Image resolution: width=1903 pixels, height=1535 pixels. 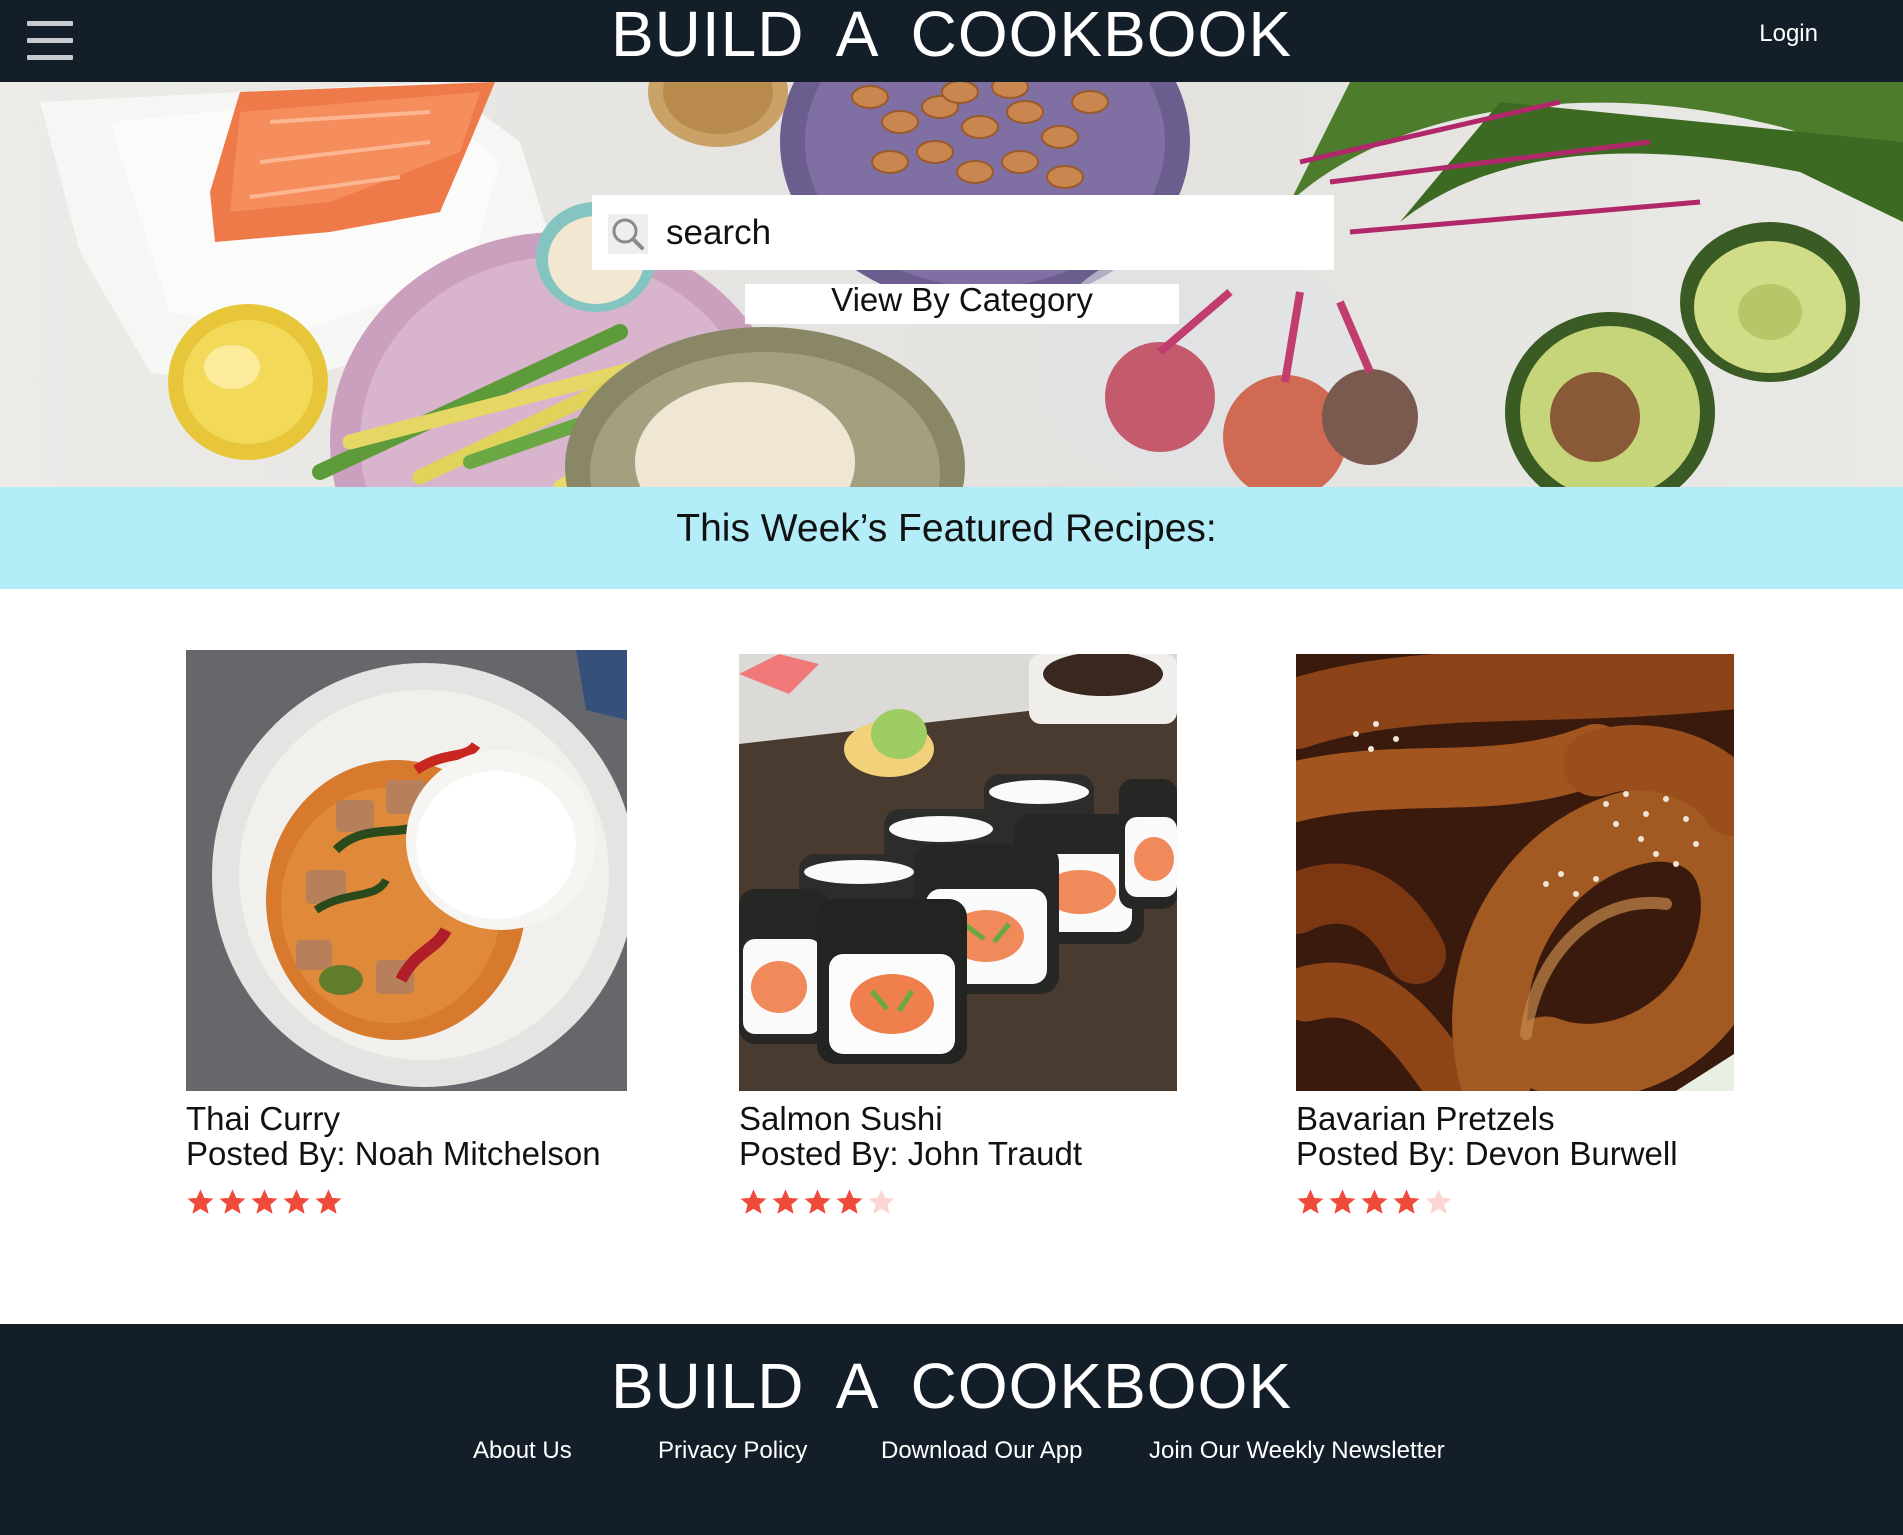 What do you see at coordinates (1571, 1153) in the screenshot?
I see `author-name: Devon Burwell` at bounding box center [1571, 1153].